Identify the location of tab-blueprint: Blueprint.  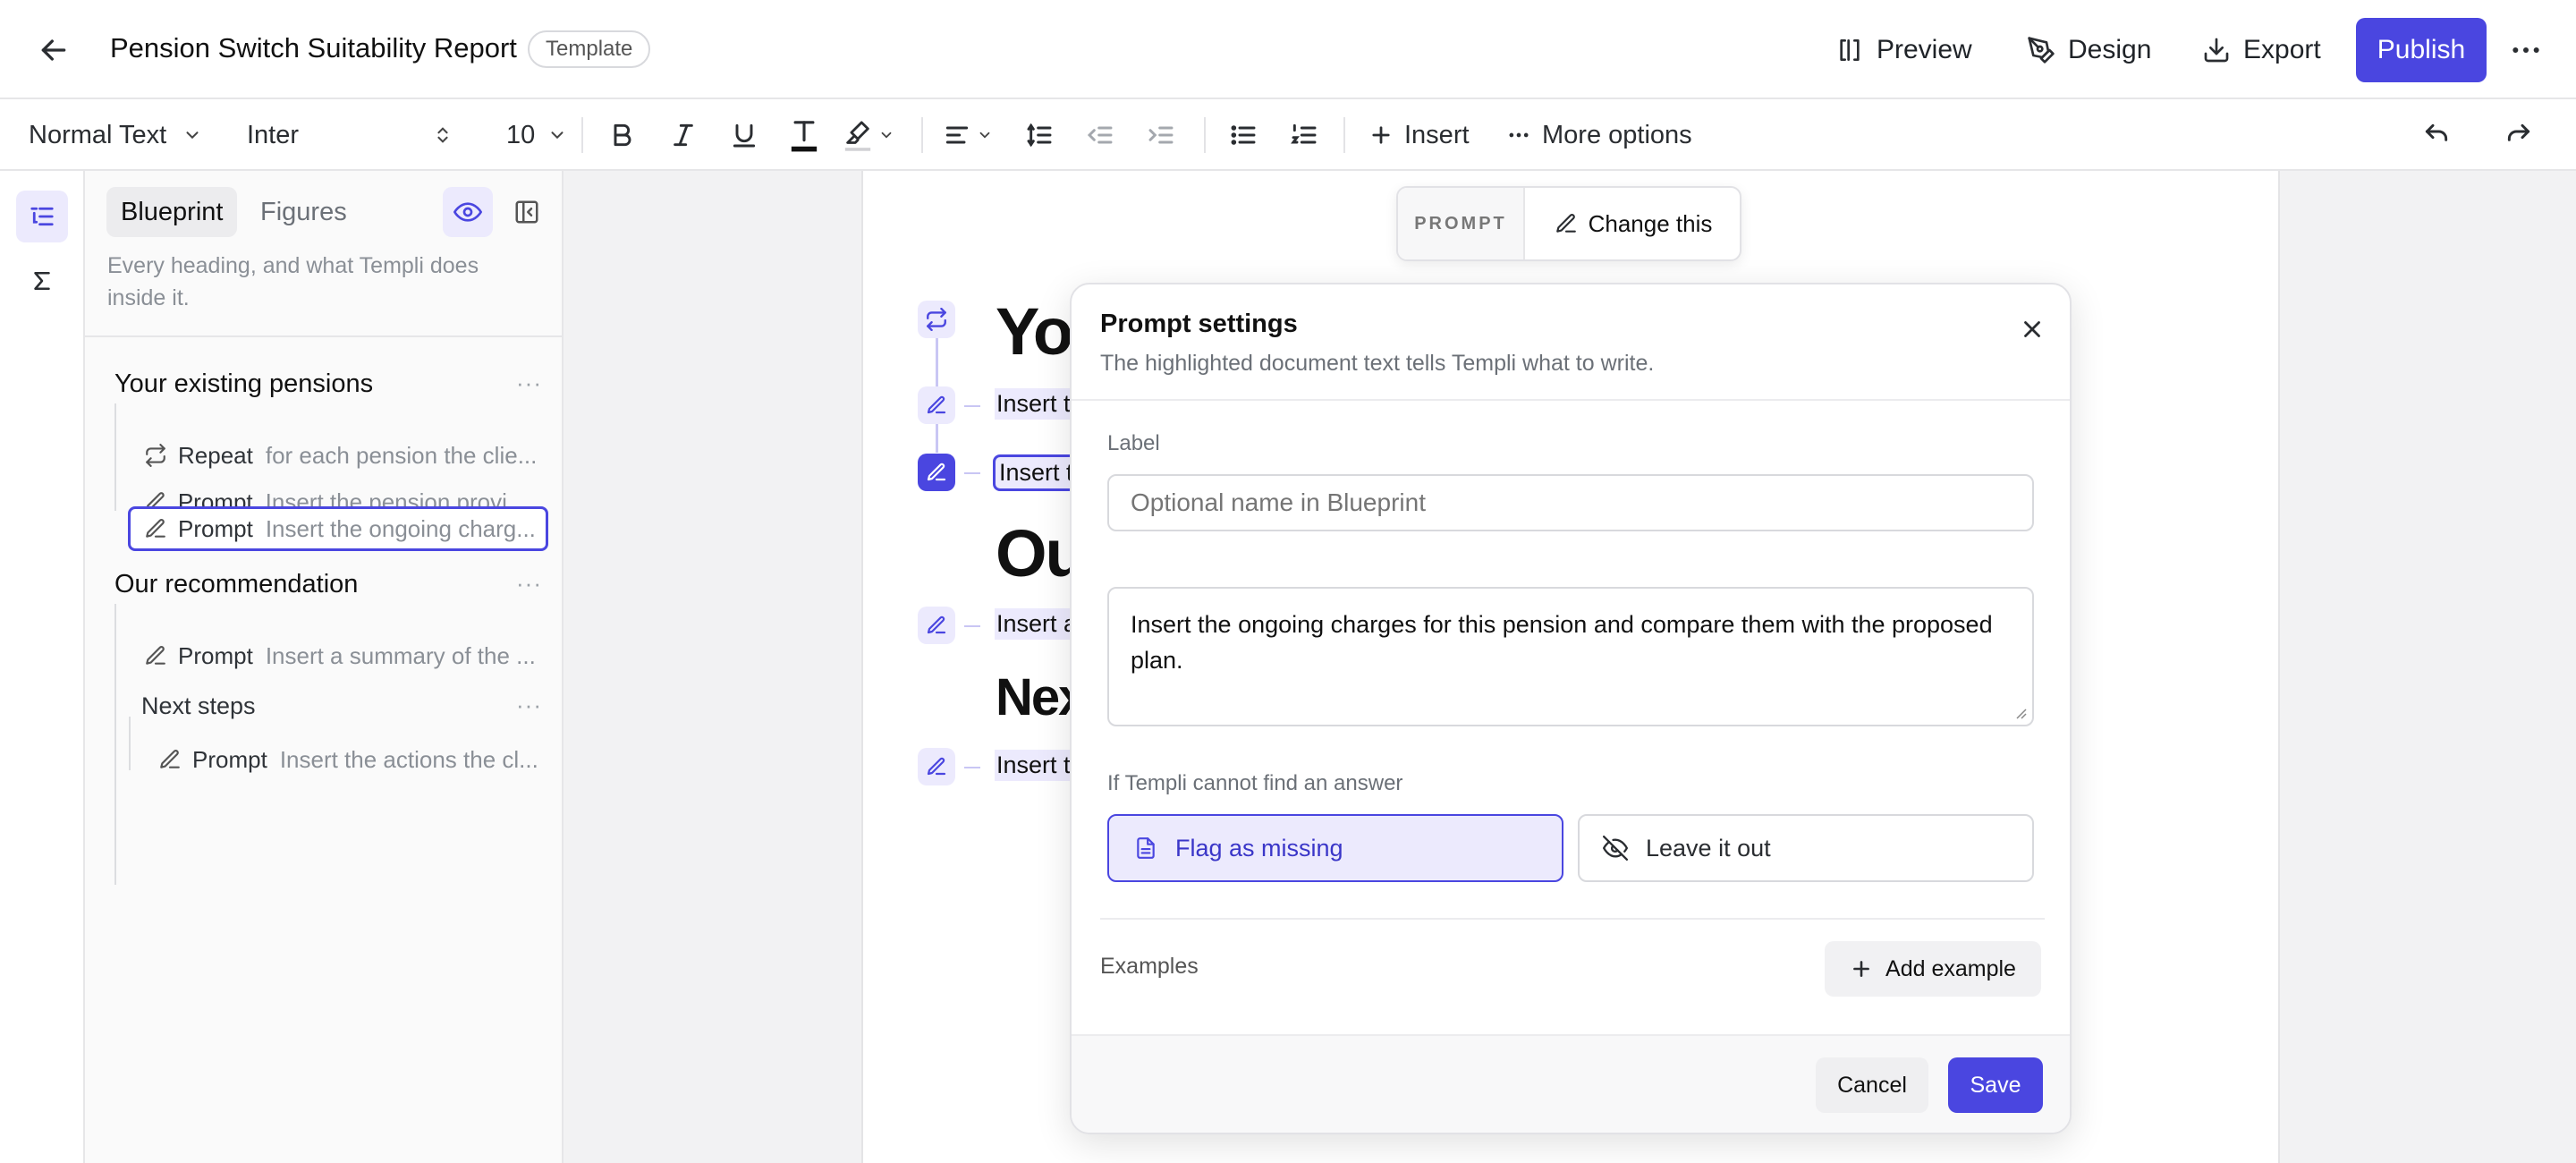
(172, 212).